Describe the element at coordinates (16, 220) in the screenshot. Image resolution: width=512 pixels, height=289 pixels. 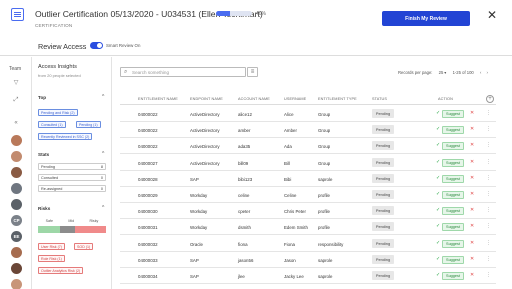
I see `avatar: CP` at that location.